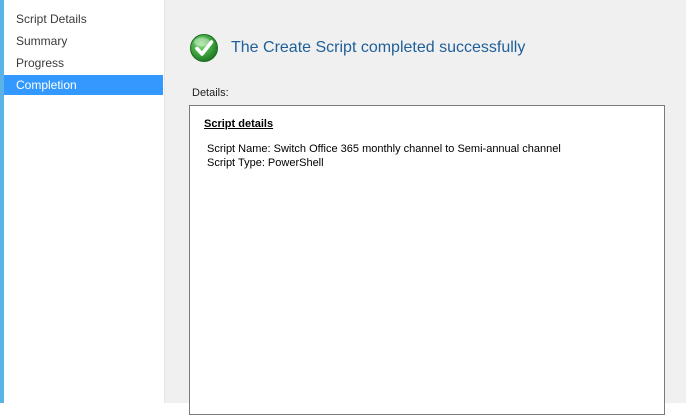 The height and width of the screenshot is (415, 686). I want to click on script-type-line: Script Type: PowerShell, so click(265, 163).